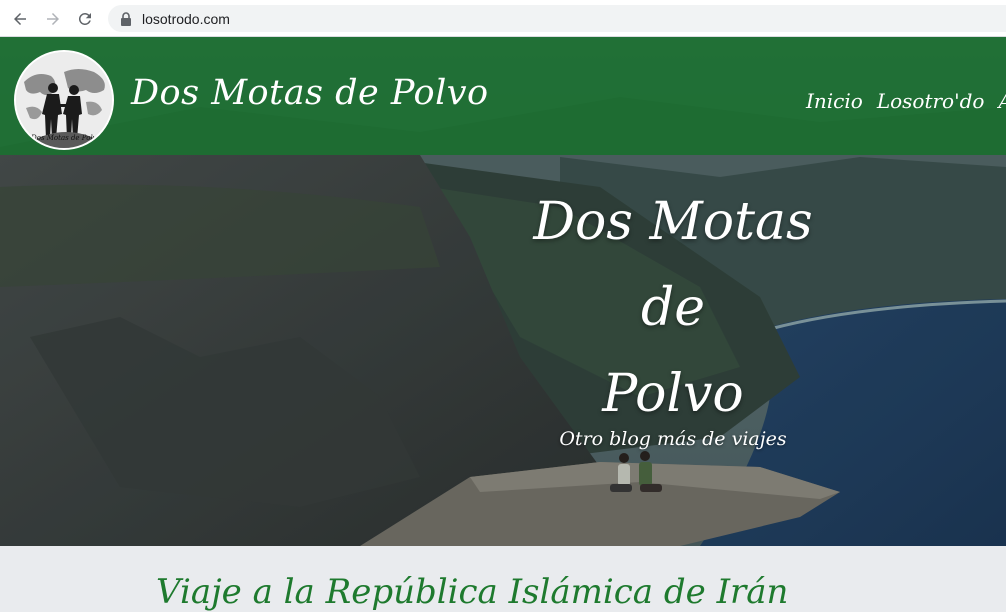 This screenshot has height=612, width=1006. What do you see at coordinates (126, 18) in the screenshot?
I see `lock-icon` at bounding box center [126, 18].